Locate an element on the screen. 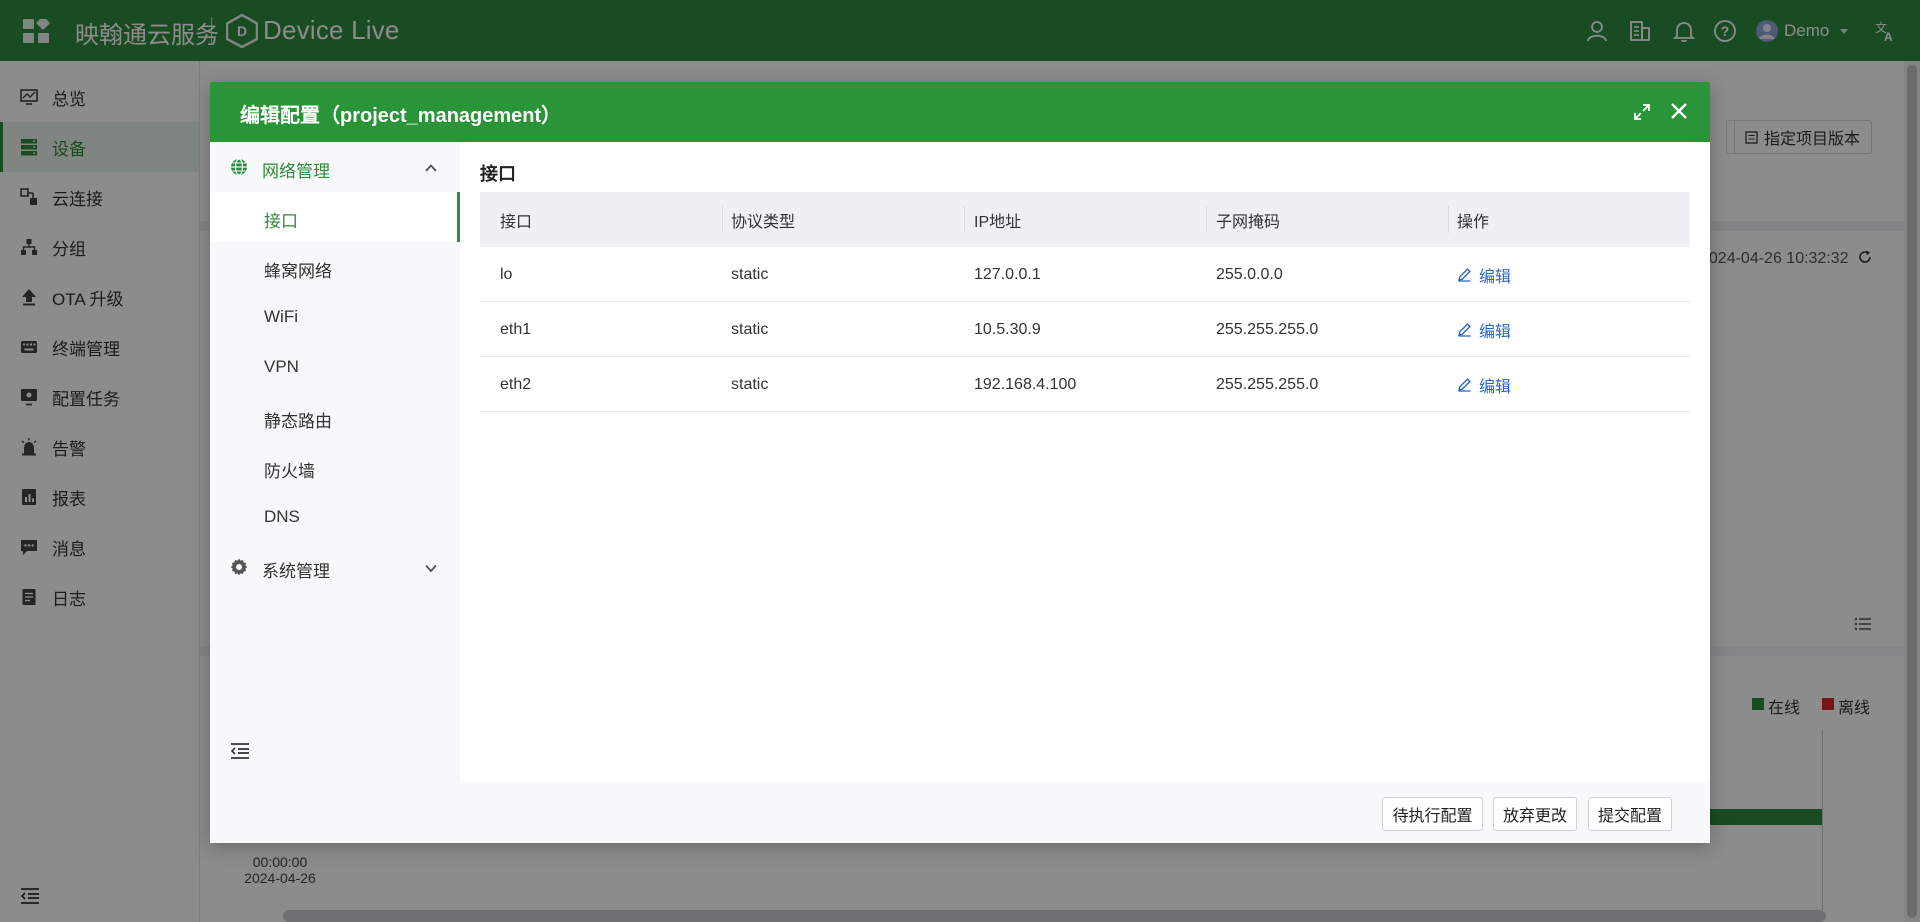 This screenshot has height=922, width=1920. table-header: 接口 协议类型 IP地址 子网掩码 操作 is located at coordinates (1085, 219).